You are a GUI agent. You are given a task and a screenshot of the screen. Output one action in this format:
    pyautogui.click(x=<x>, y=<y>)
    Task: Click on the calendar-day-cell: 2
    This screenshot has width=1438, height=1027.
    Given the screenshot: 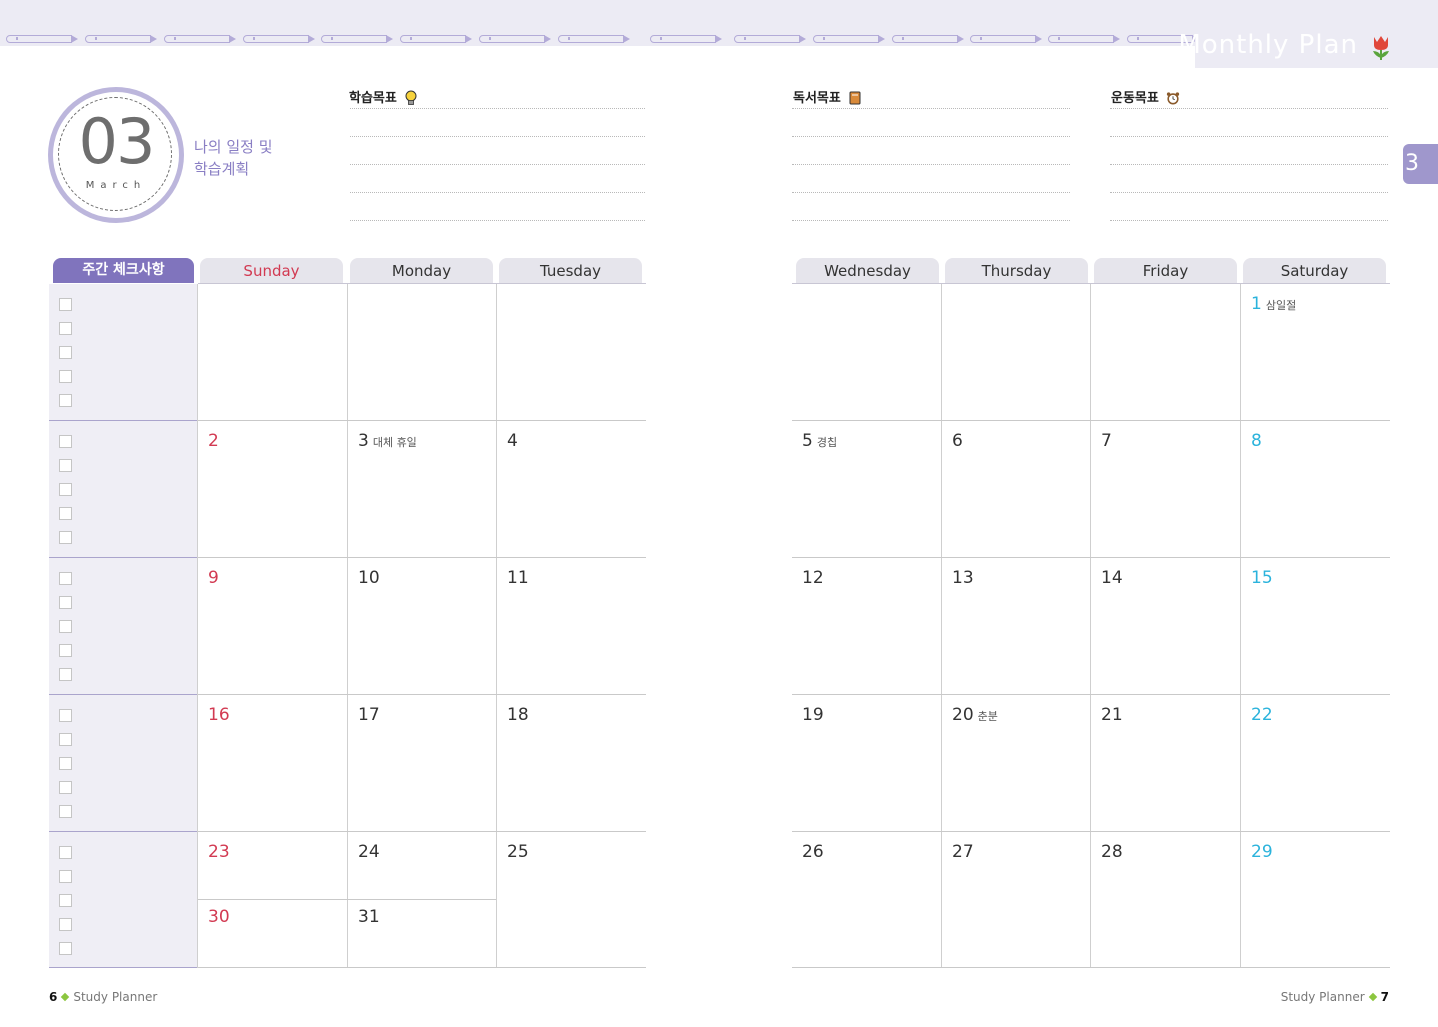 What is the action you would take?
    pyautogui.click(x=213, y=441)
    